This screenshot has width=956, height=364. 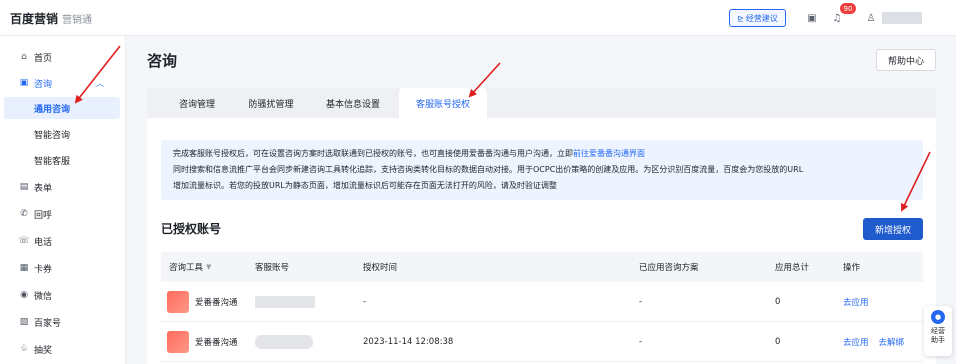 I want to click on sidebar-subitem-general-consult: 通用咨询, so click(x=62, y=108).